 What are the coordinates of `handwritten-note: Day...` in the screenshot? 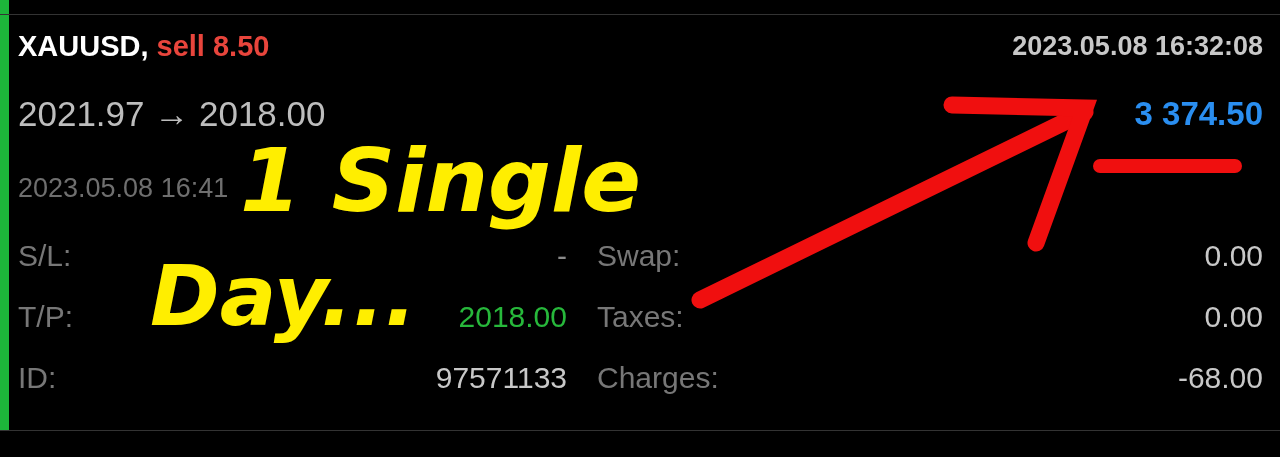 It's located at (284, 296).